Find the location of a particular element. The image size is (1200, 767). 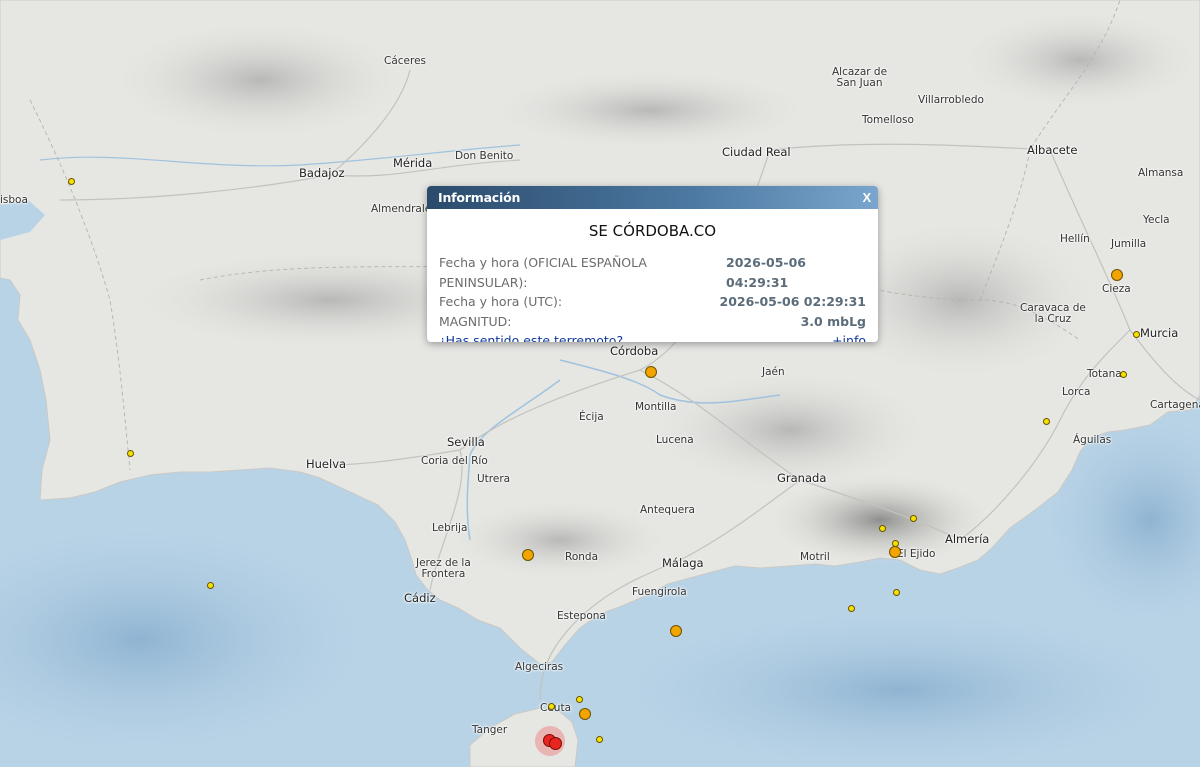

info-row: MAGNITUD: 3.0 mbLg is located at coordinates (652, 322).